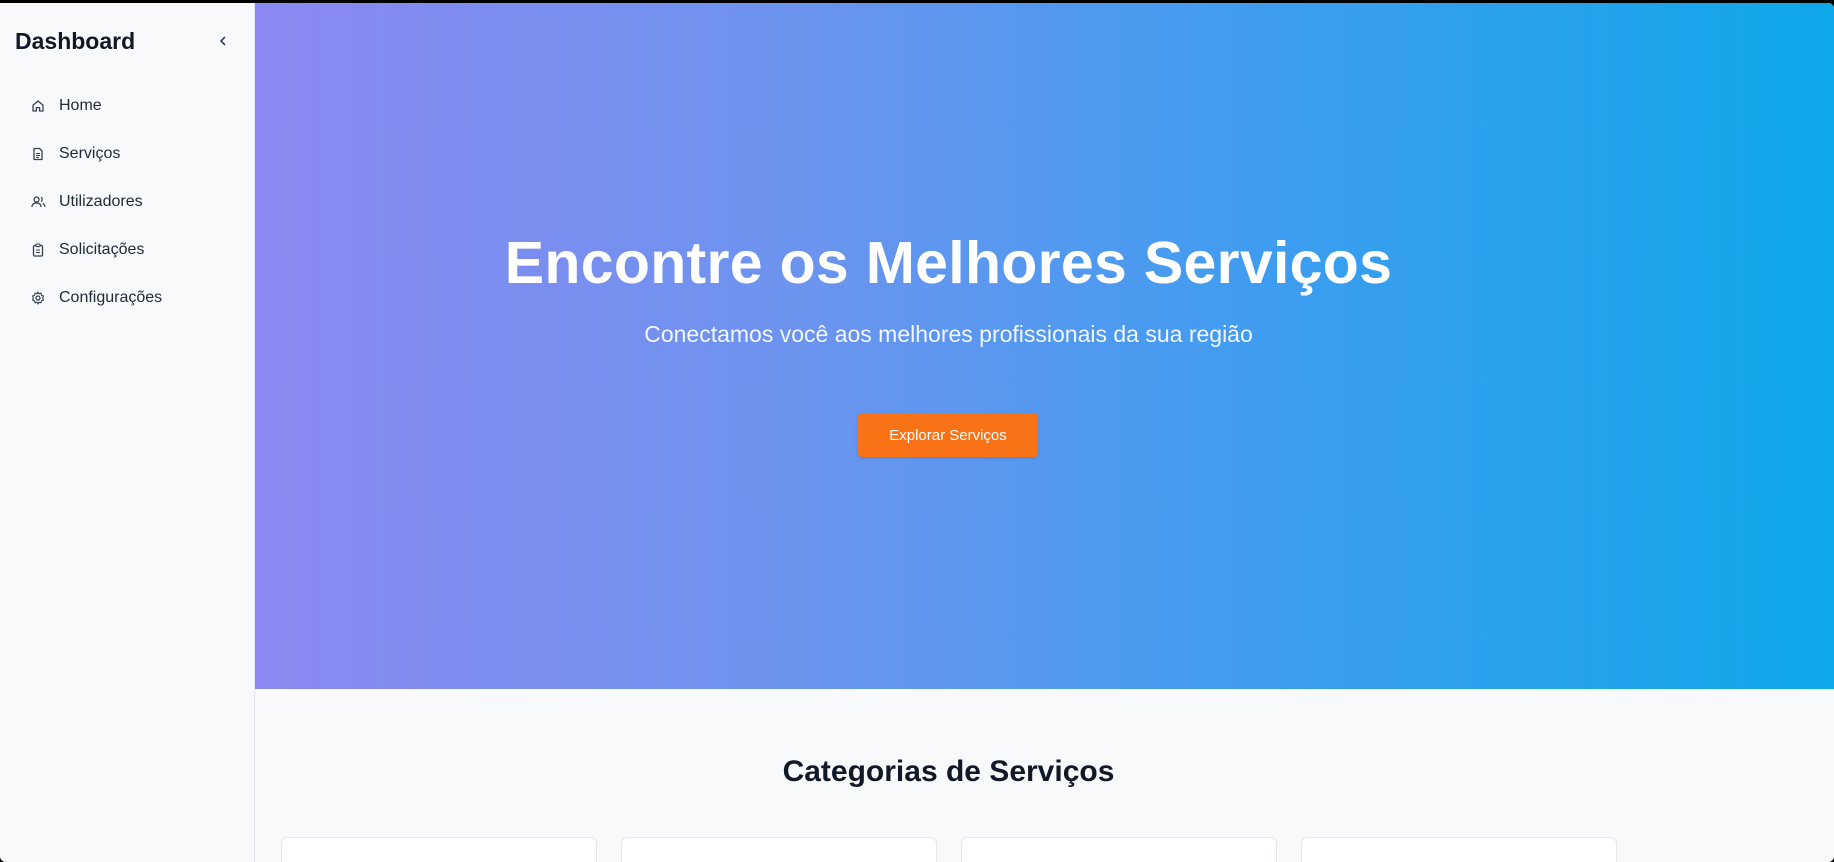  What do you see at coordinates (80, 105) in the screenshot?
I see `sidebar-item-label: Home` at bounding box center [80, 105].